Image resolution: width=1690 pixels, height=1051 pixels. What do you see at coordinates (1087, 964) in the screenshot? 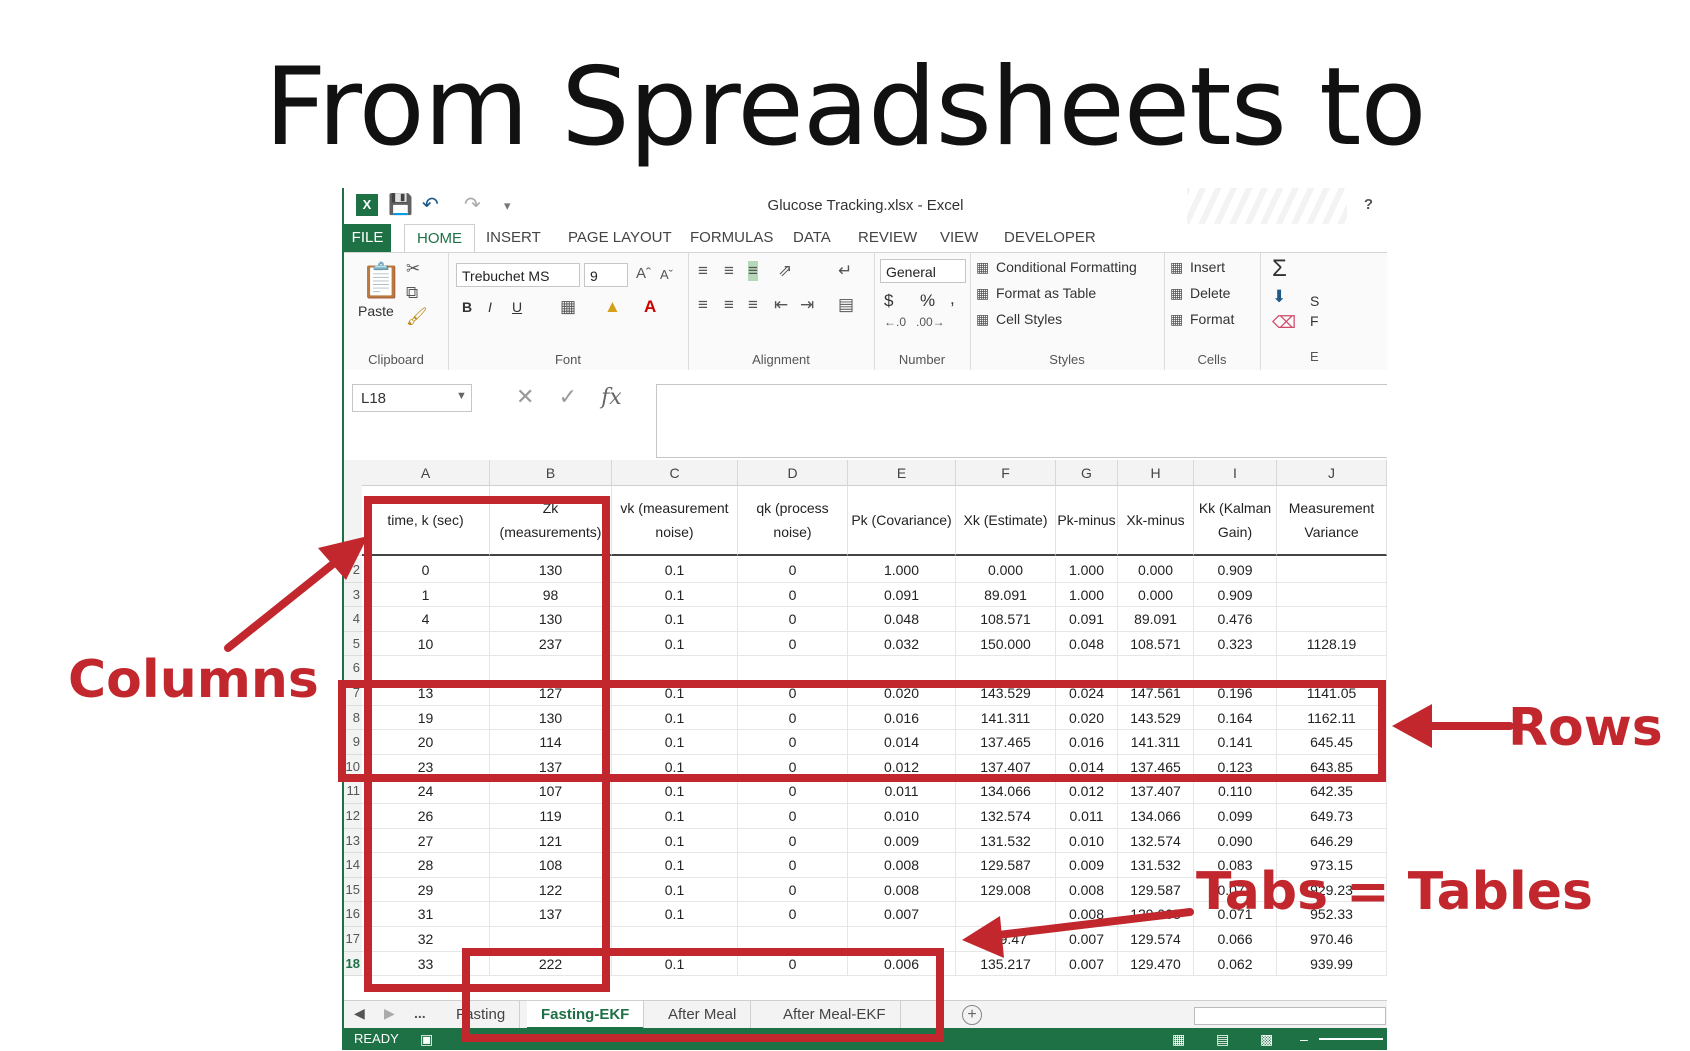
I see `table-cell: 0.007` at bounding box center [1087, 964].